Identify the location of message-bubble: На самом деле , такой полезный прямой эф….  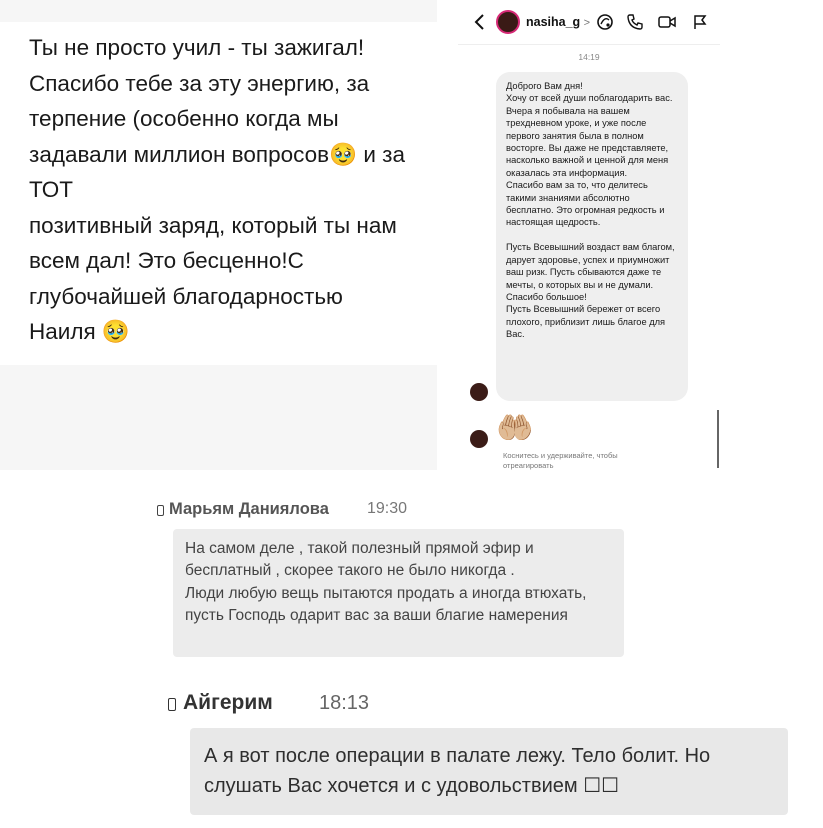
(398, 593).